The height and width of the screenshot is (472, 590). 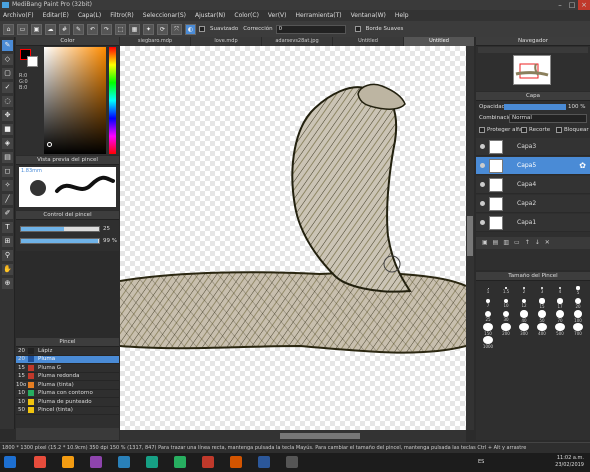 I want to click on tab-love: love.mdp, so click(x=226, y=41).